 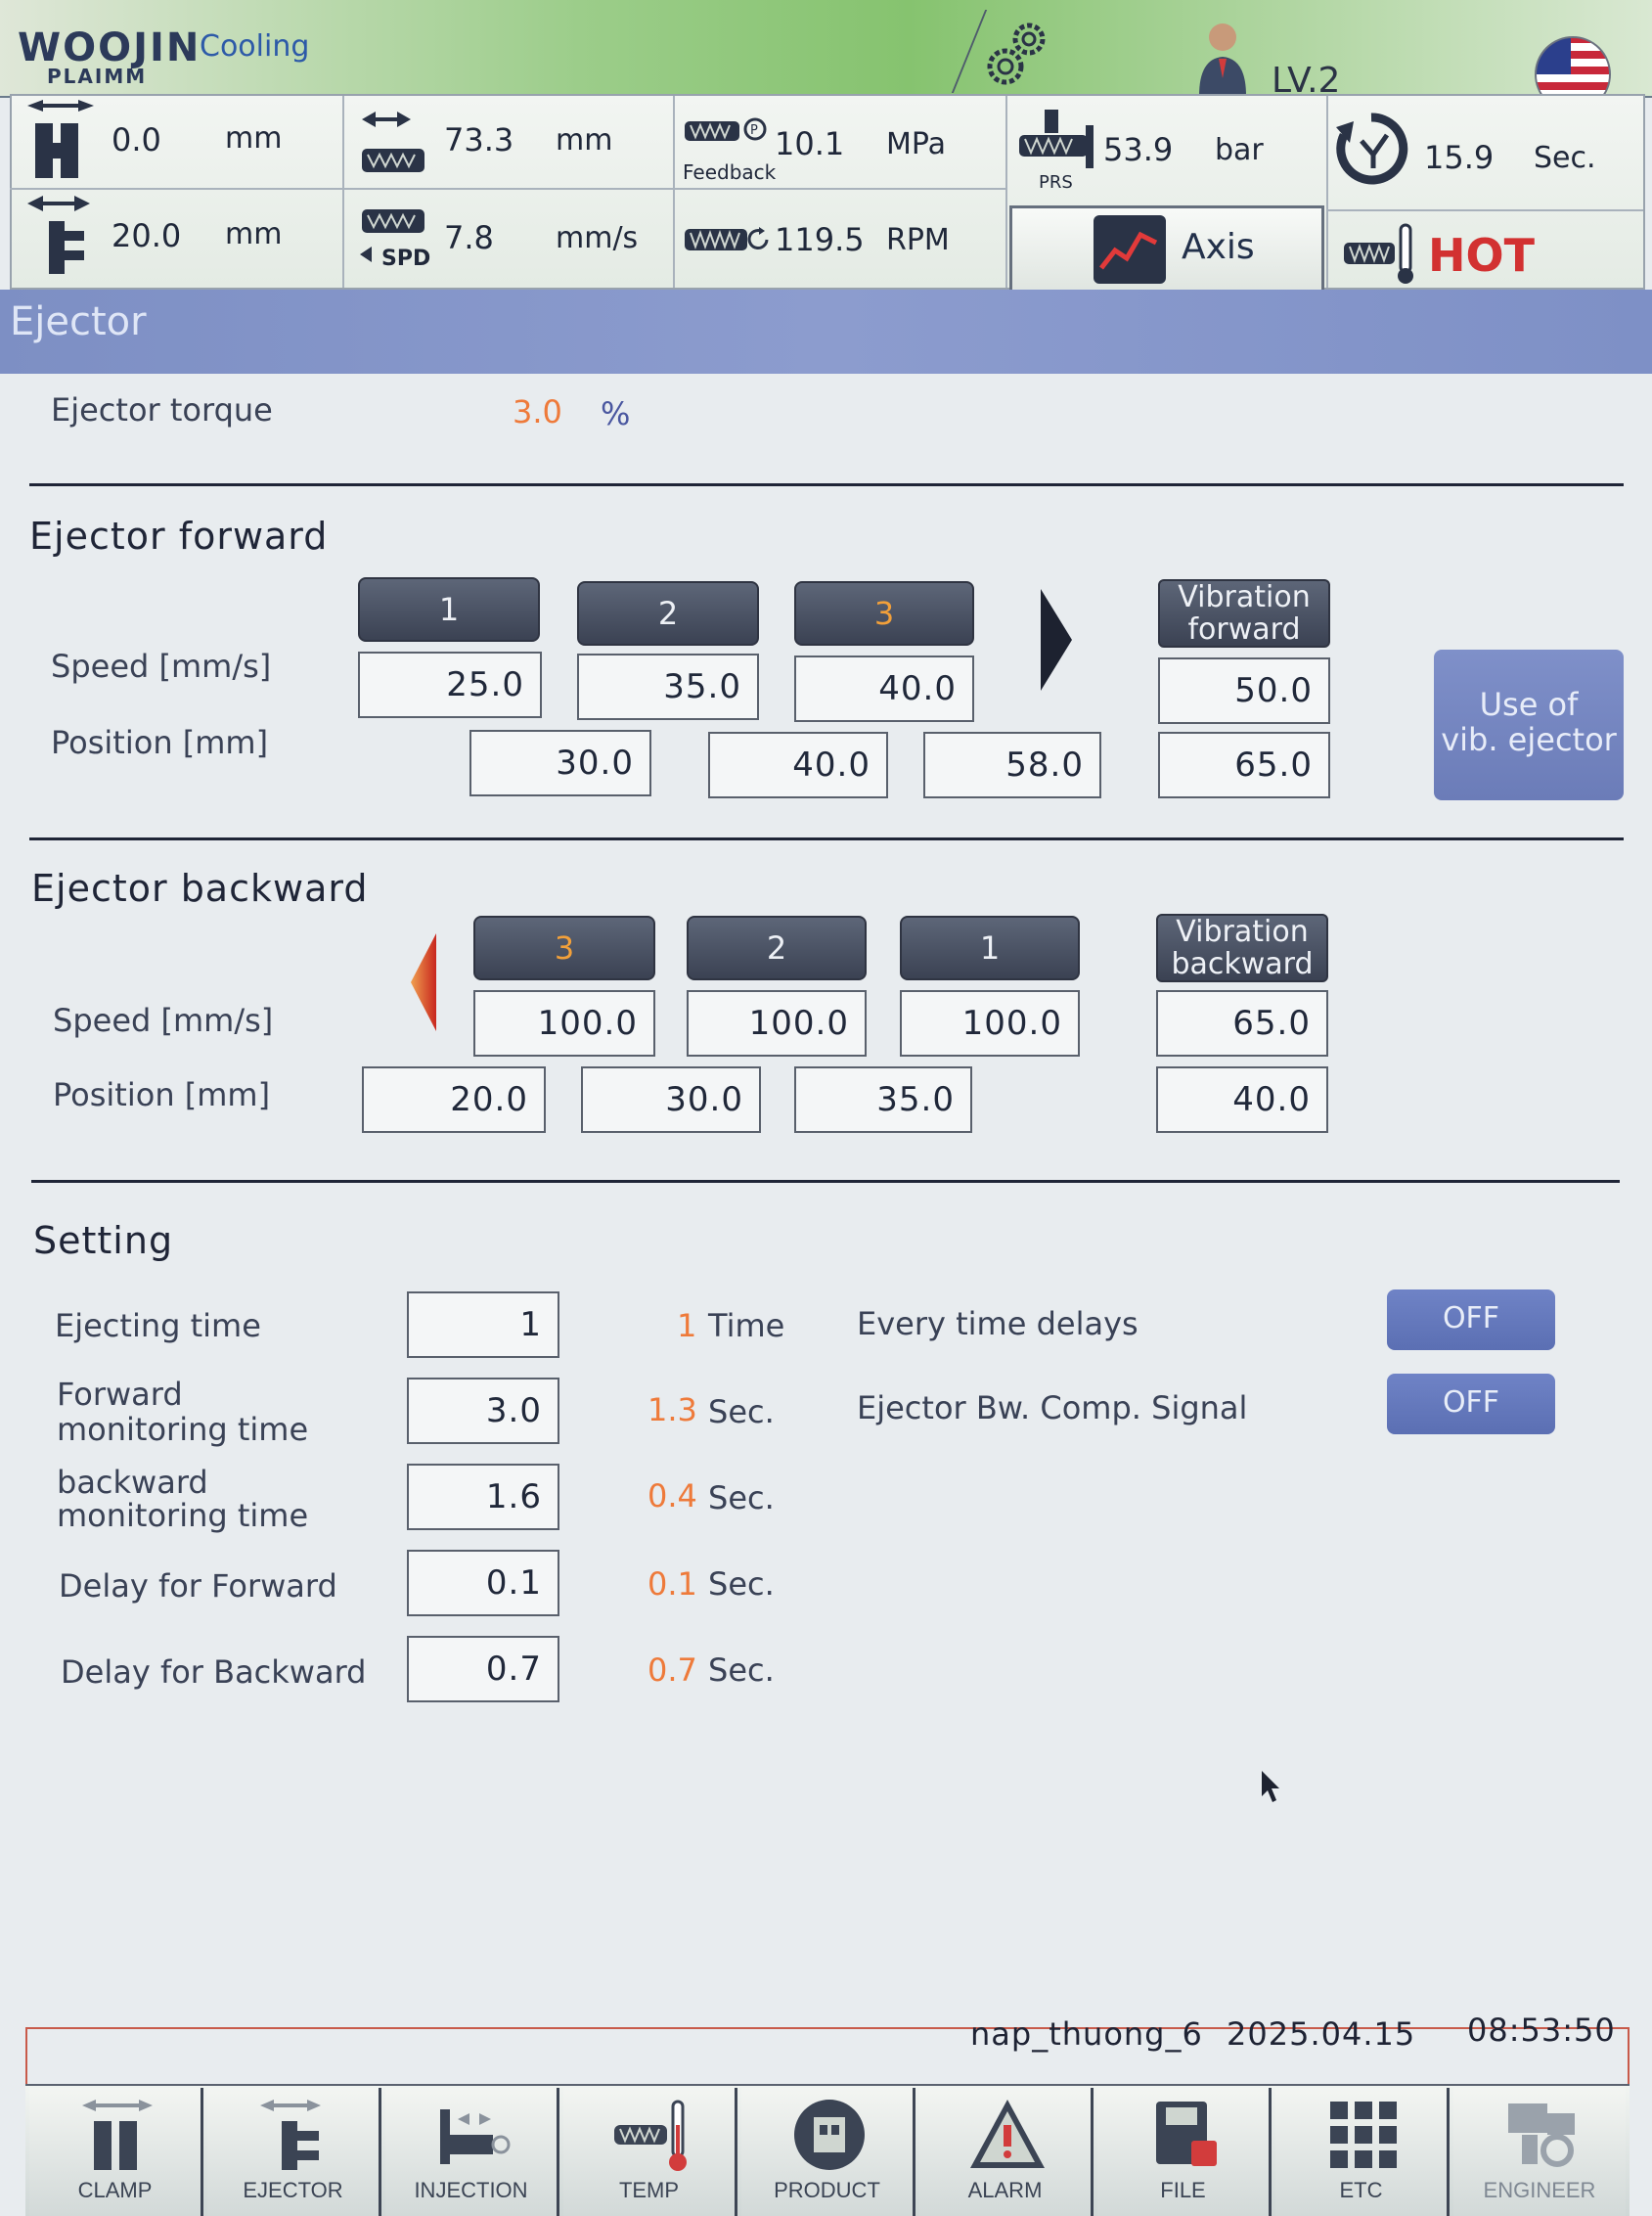 I want to click on forward-monitoring-time-field: 3.0, so click(x=483, y=1411).